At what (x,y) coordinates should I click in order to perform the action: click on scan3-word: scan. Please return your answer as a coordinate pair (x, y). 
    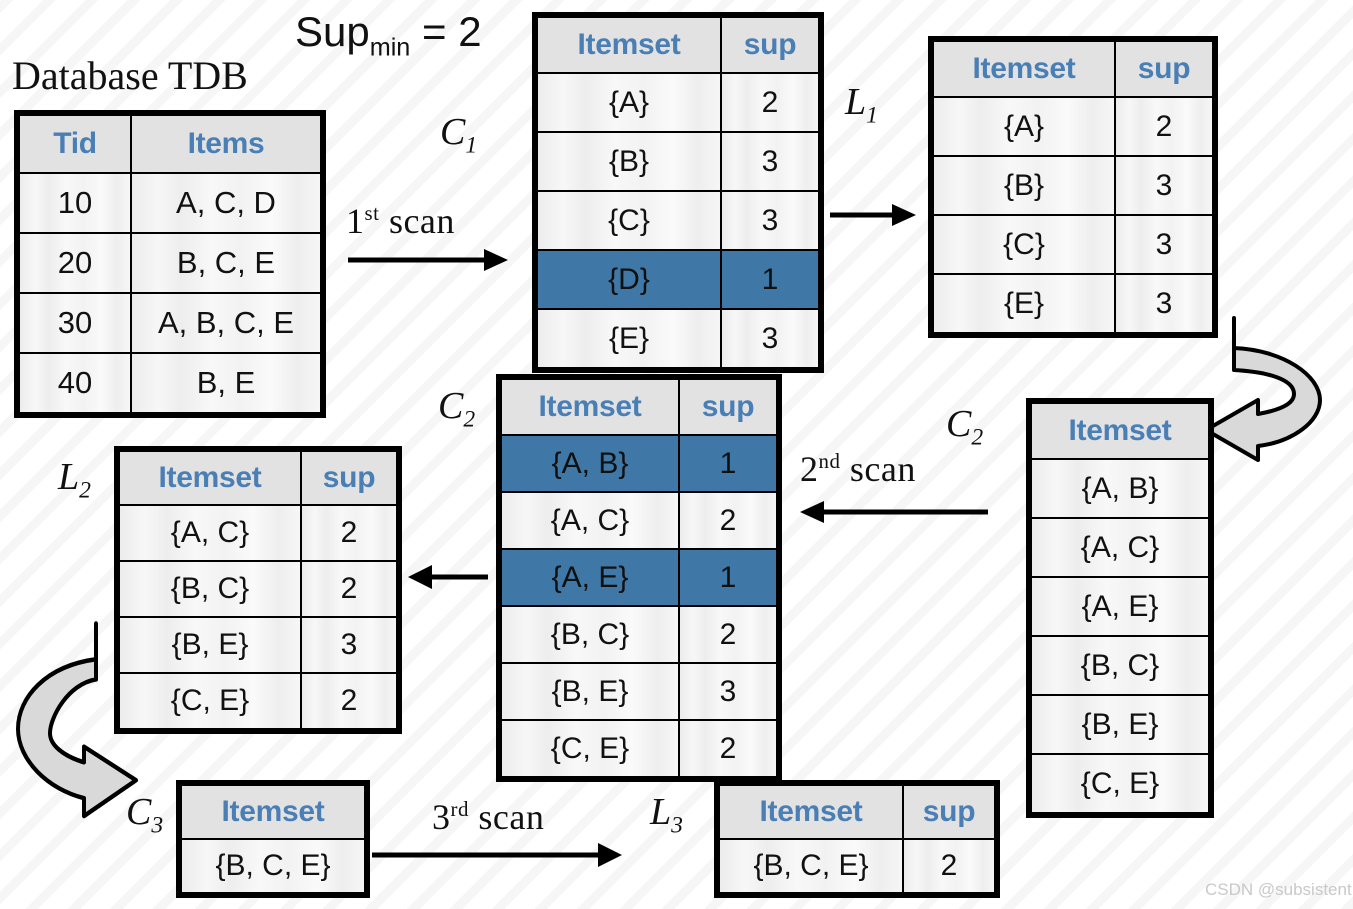
    Looking at the image, I should click on (506, 817).